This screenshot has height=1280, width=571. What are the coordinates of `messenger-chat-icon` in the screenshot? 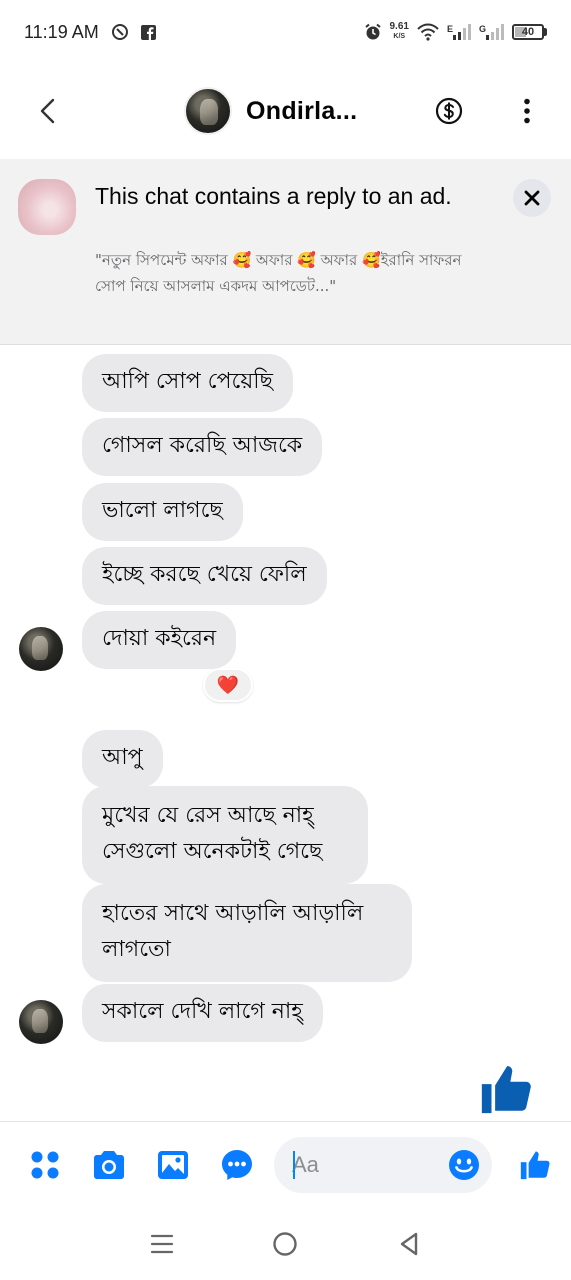 It's located at (237, 1164).